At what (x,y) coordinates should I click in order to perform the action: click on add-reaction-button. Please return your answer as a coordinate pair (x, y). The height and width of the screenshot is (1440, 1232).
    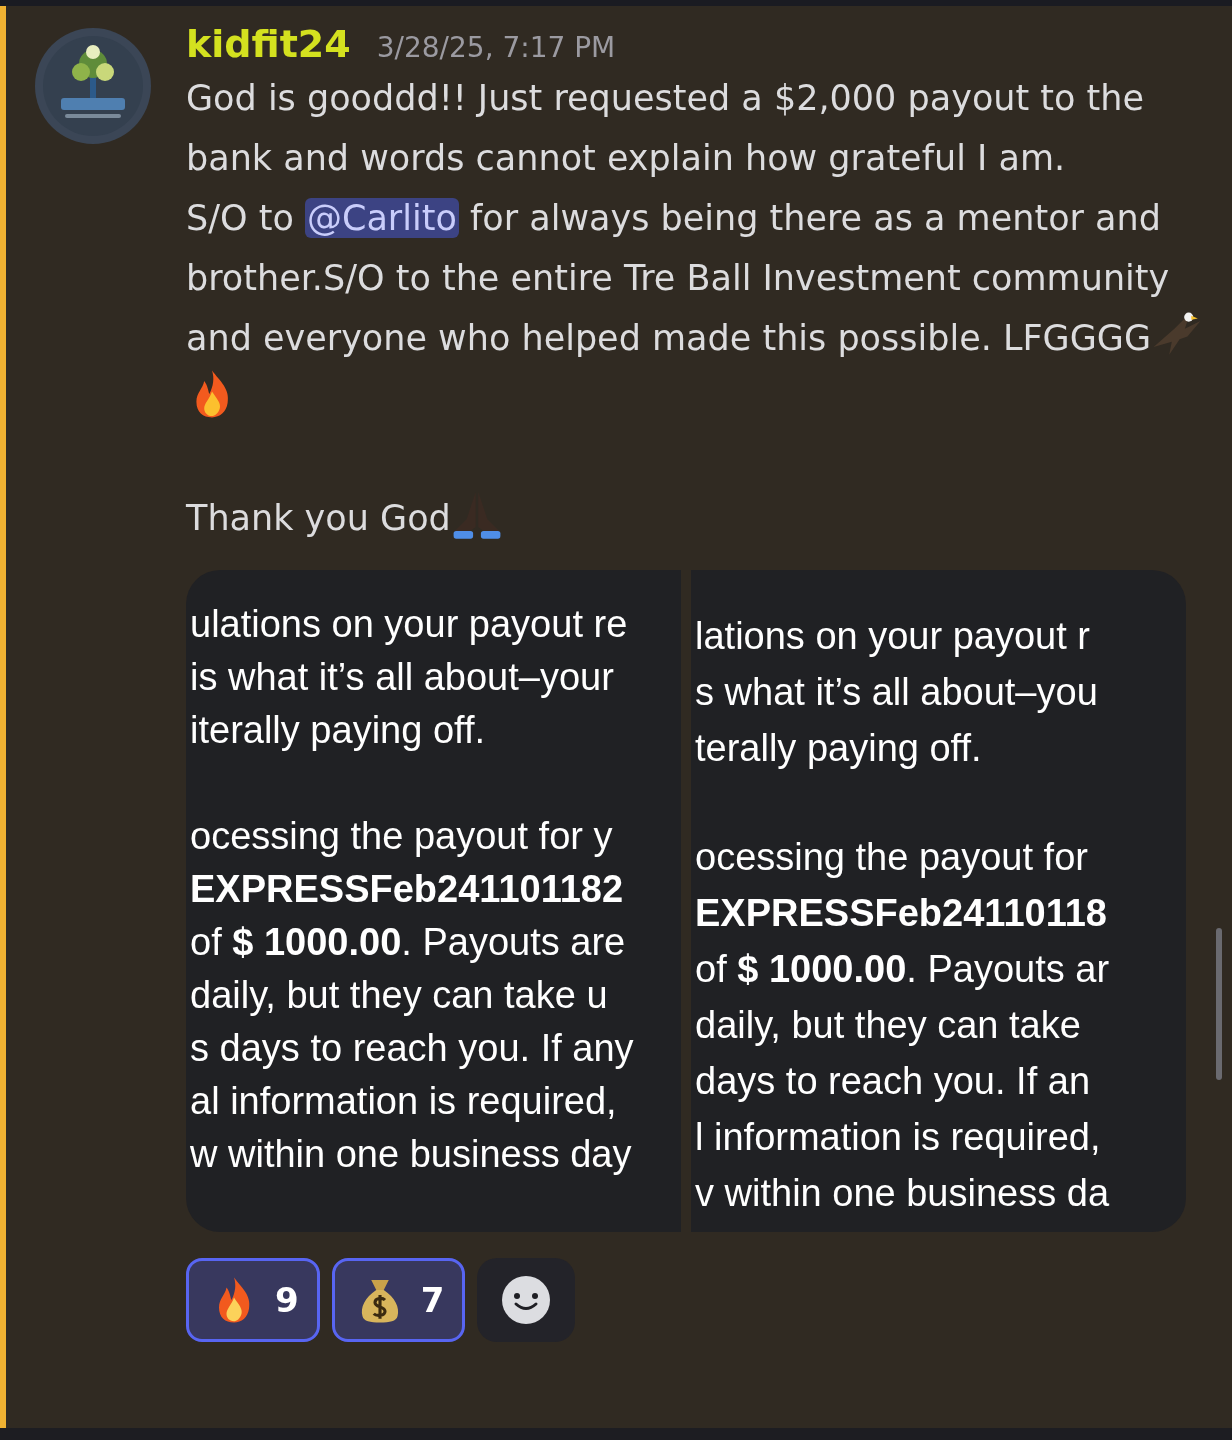
    Looking at the image, I should click on (526, 1300).